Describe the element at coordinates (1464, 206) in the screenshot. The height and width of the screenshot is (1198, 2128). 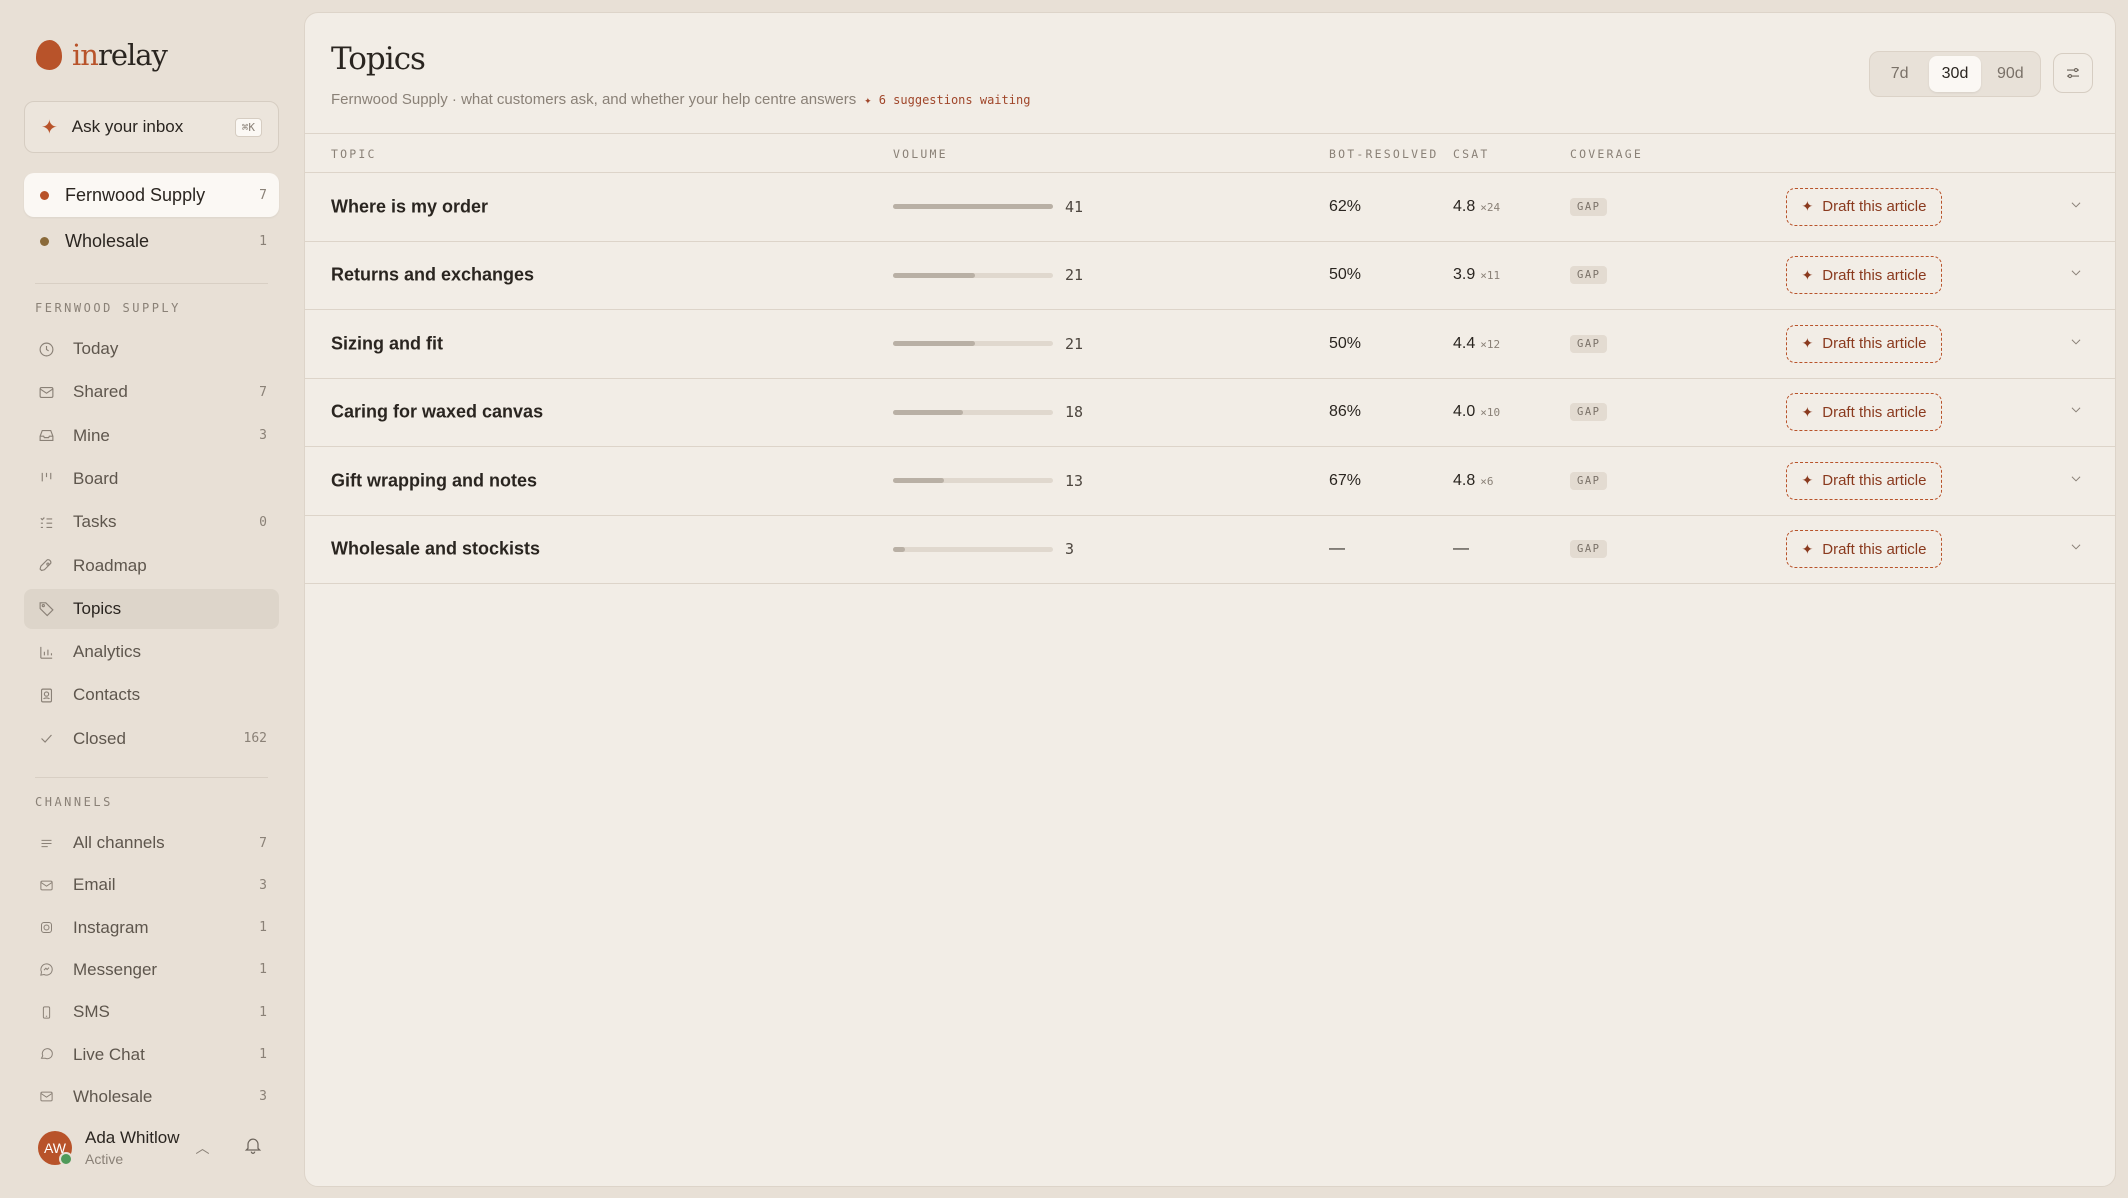
I see `csat-value: 4.8` at that location.